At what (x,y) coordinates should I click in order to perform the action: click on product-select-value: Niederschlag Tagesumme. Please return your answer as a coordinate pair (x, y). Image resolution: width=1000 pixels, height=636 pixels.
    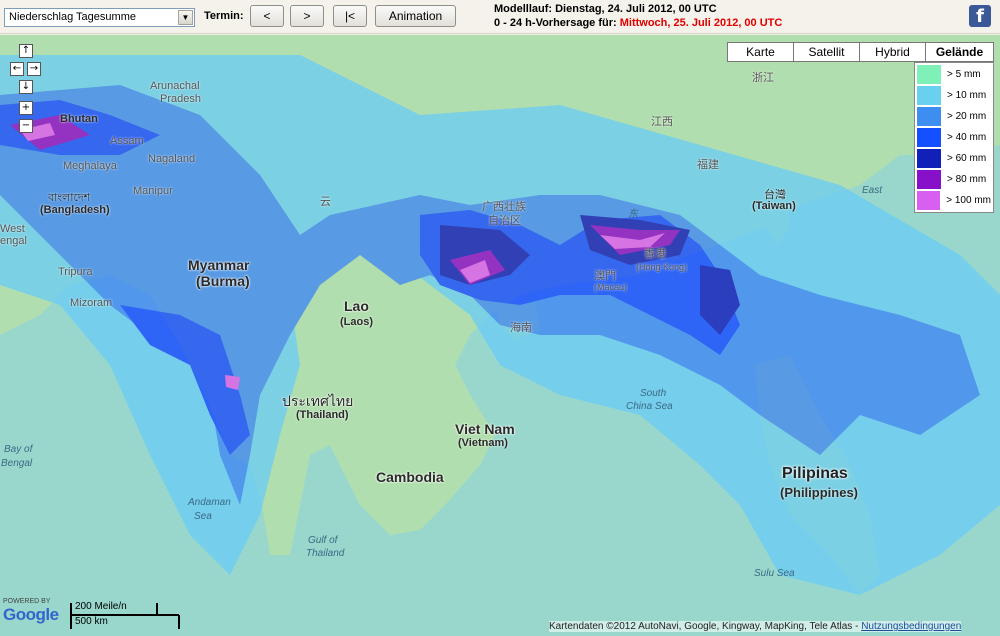
    Looking at the image, I should click on (72, 17).